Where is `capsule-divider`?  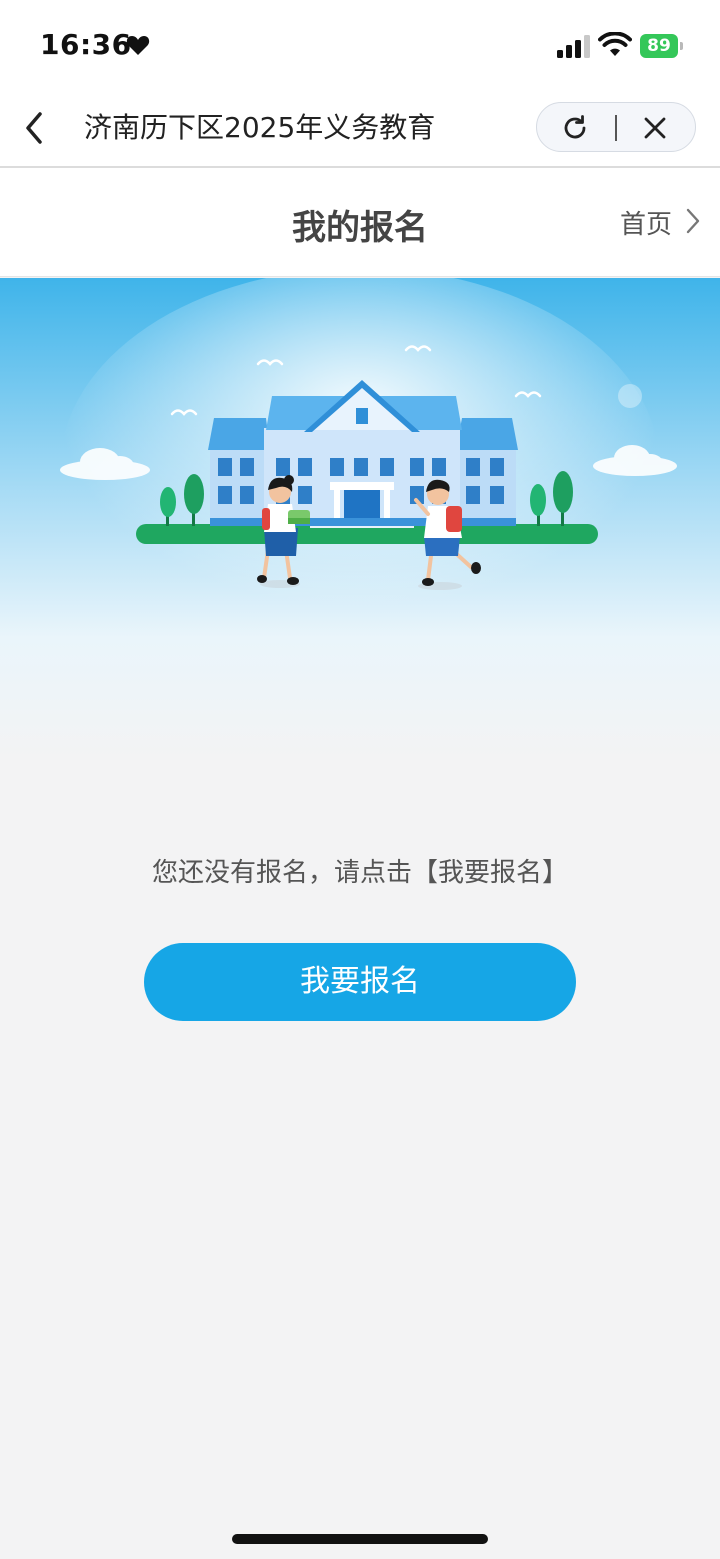
capsule-divider is located at coordinates (616, 128).